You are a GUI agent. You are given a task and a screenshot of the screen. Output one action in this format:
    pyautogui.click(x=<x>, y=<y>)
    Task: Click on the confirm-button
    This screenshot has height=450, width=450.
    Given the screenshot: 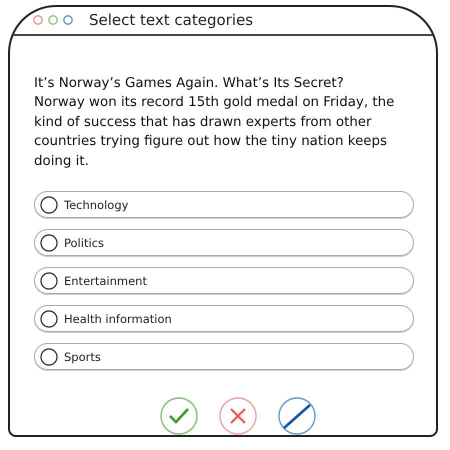 What is the action you would take?
    pyautogui.click(x=179, y=416)
    